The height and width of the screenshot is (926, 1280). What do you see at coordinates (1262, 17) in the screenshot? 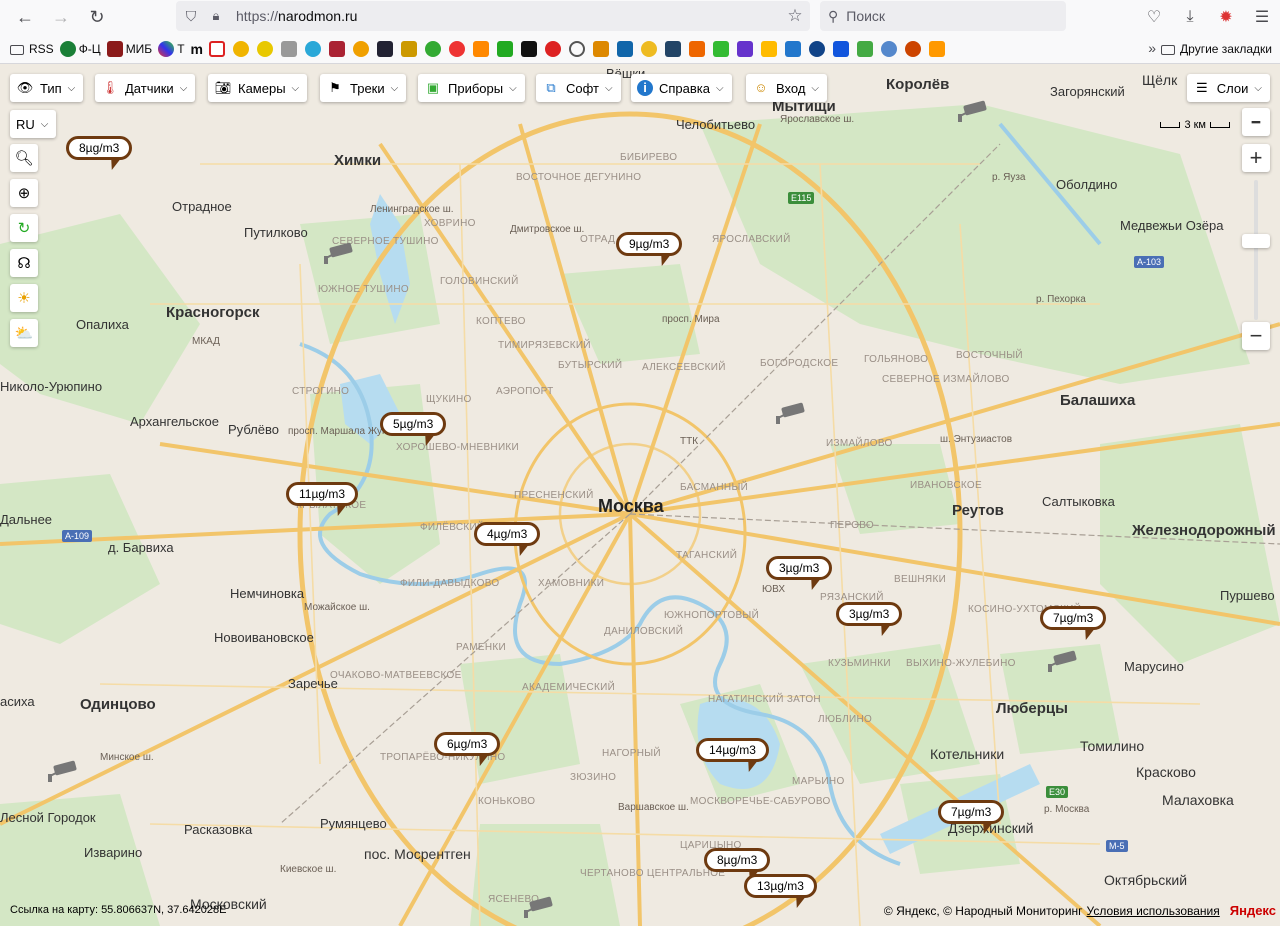
I see `menu-icon: ☰` at bounding box center [1262, 17].